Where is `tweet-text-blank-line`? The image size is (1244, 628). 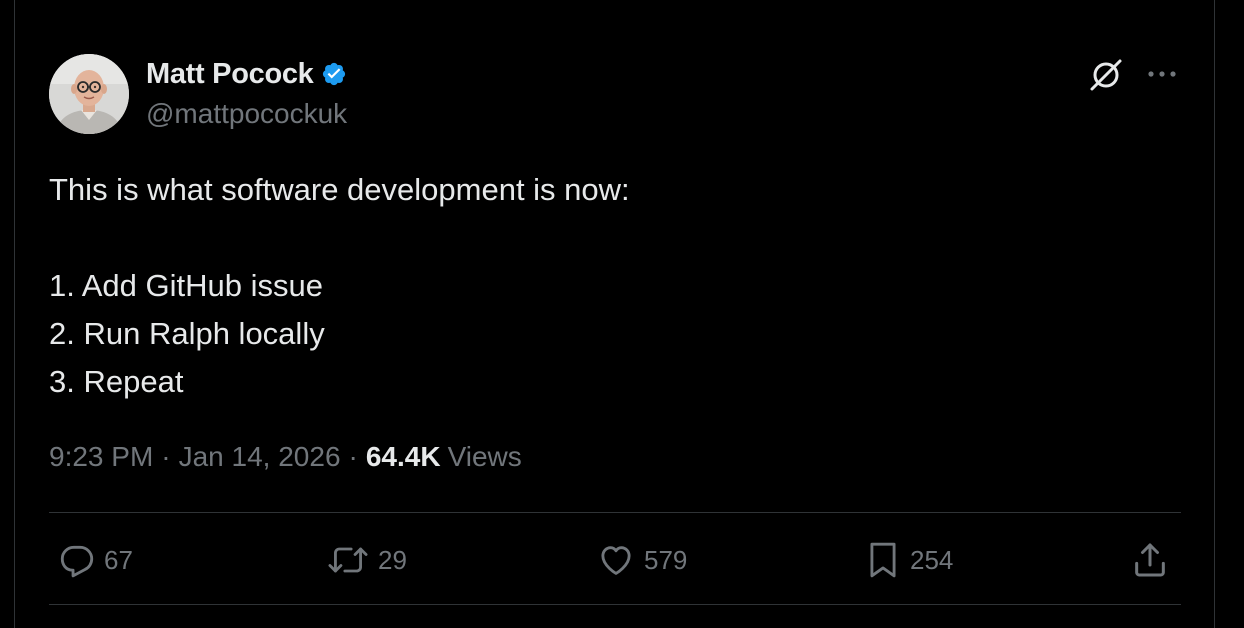 tweet-text-blank-line is located at coordinates (614, 238).